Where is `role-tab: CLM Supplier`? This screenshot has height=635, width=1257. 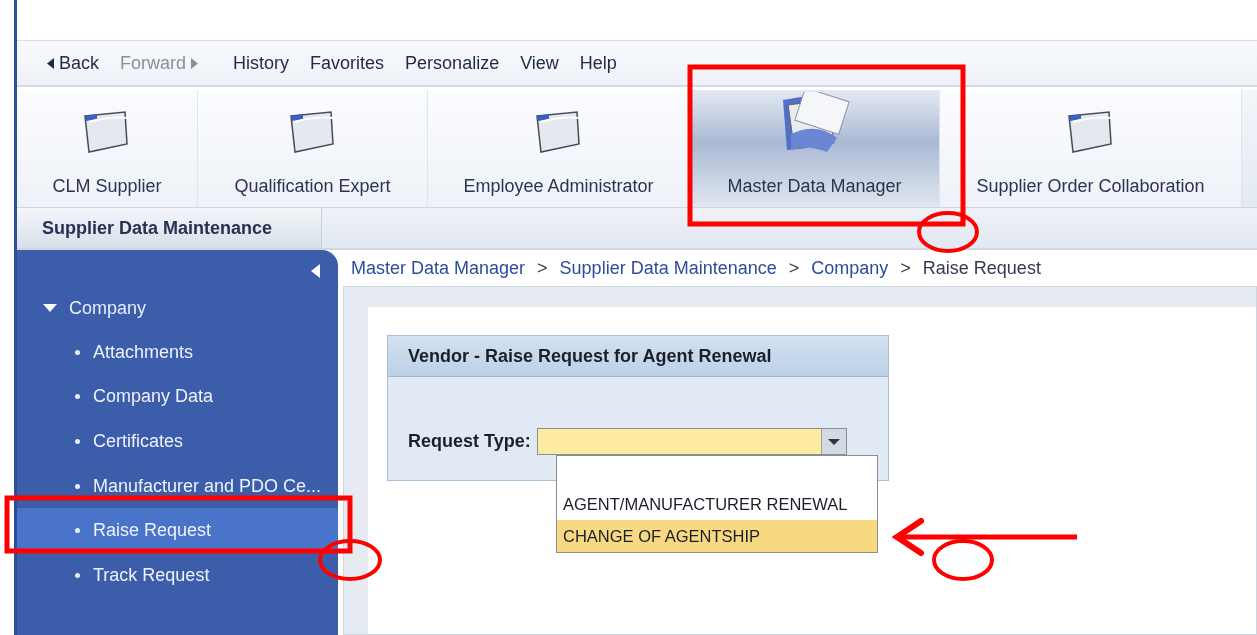
role-tab: CLM Supplier is located at coordinates (107, 148).